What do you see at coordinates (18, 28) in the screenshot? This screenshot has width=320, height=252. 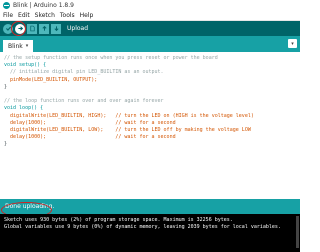 I see `upload-button-highlight` at bounding box center [18, 28].